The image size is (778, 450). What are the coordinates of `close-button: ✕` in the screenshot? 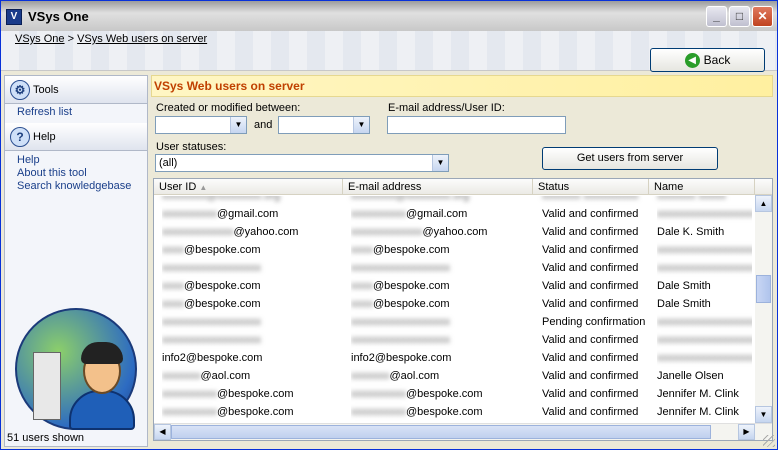 It's located at (762, 16).